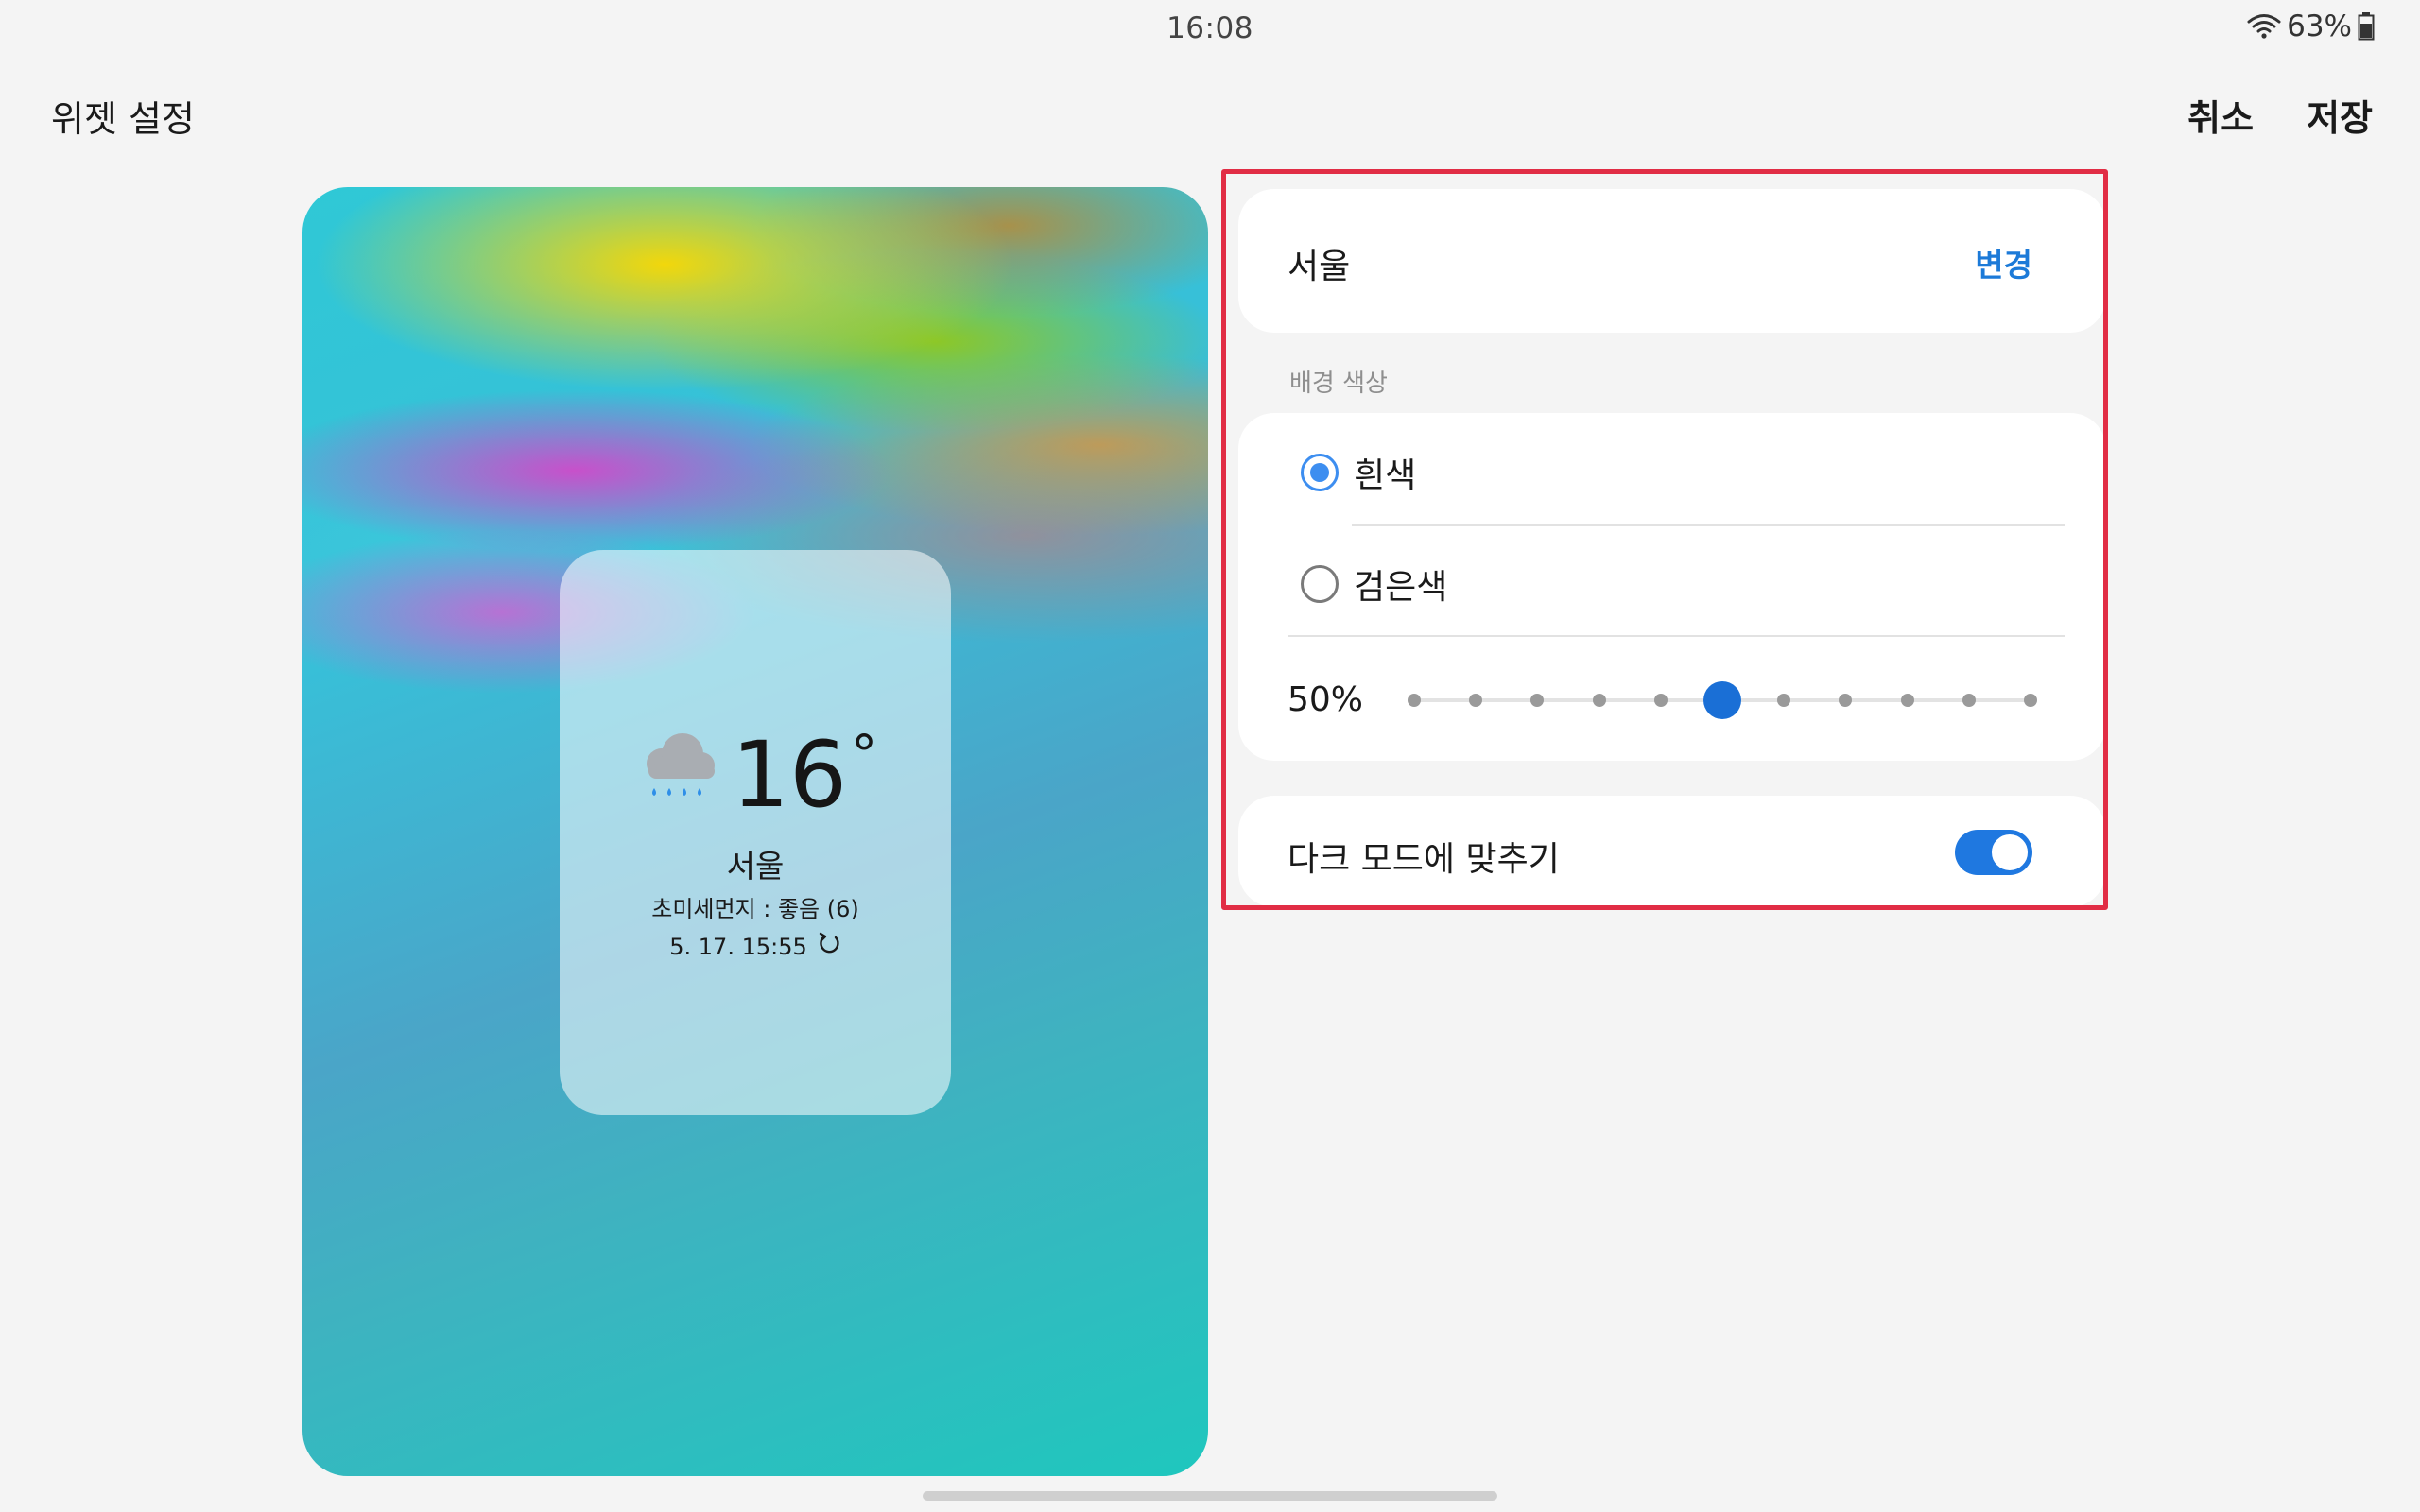 The height and width of the screenshot is (1512, 2420). What do you see at coordinates (755, 909) in the screenshot?
I see `fine-dust-status: 초미세먼지 : 좋음 (6)` at bounding box center [755, 909].